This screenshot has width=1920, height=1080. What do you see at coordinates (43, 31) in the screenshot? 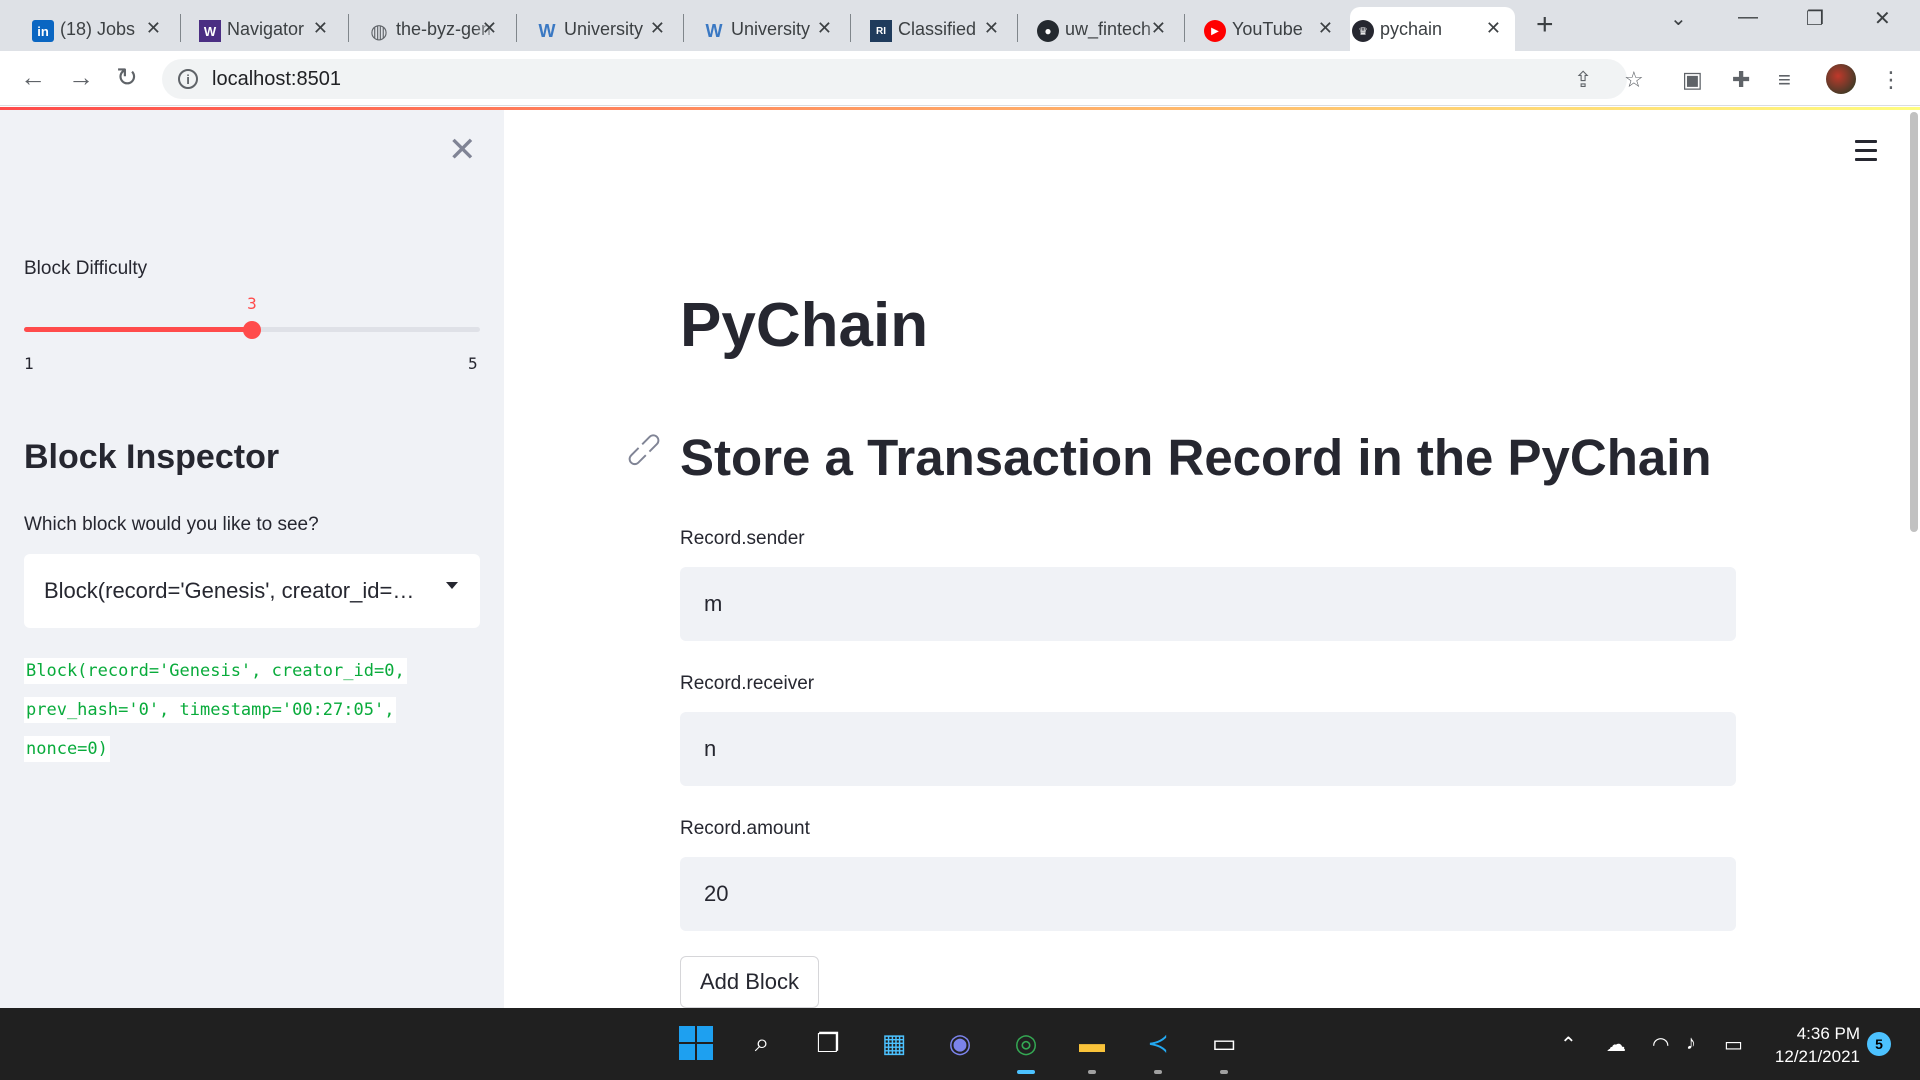
I see `linkedin-icon: in` at bounding box center [43, 31].